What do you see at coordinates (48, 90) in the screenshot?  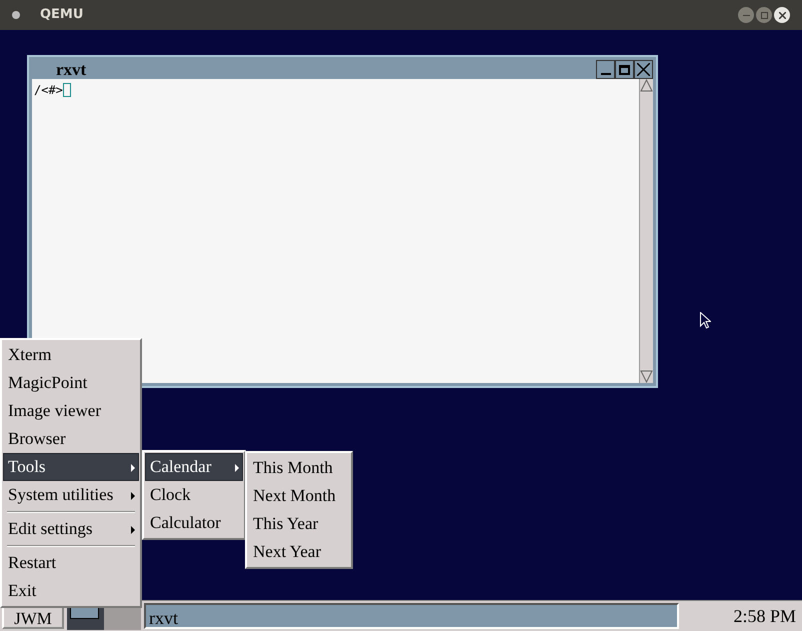 I see `terminal-prompt: /<#>` at bounding box center [48, 90].